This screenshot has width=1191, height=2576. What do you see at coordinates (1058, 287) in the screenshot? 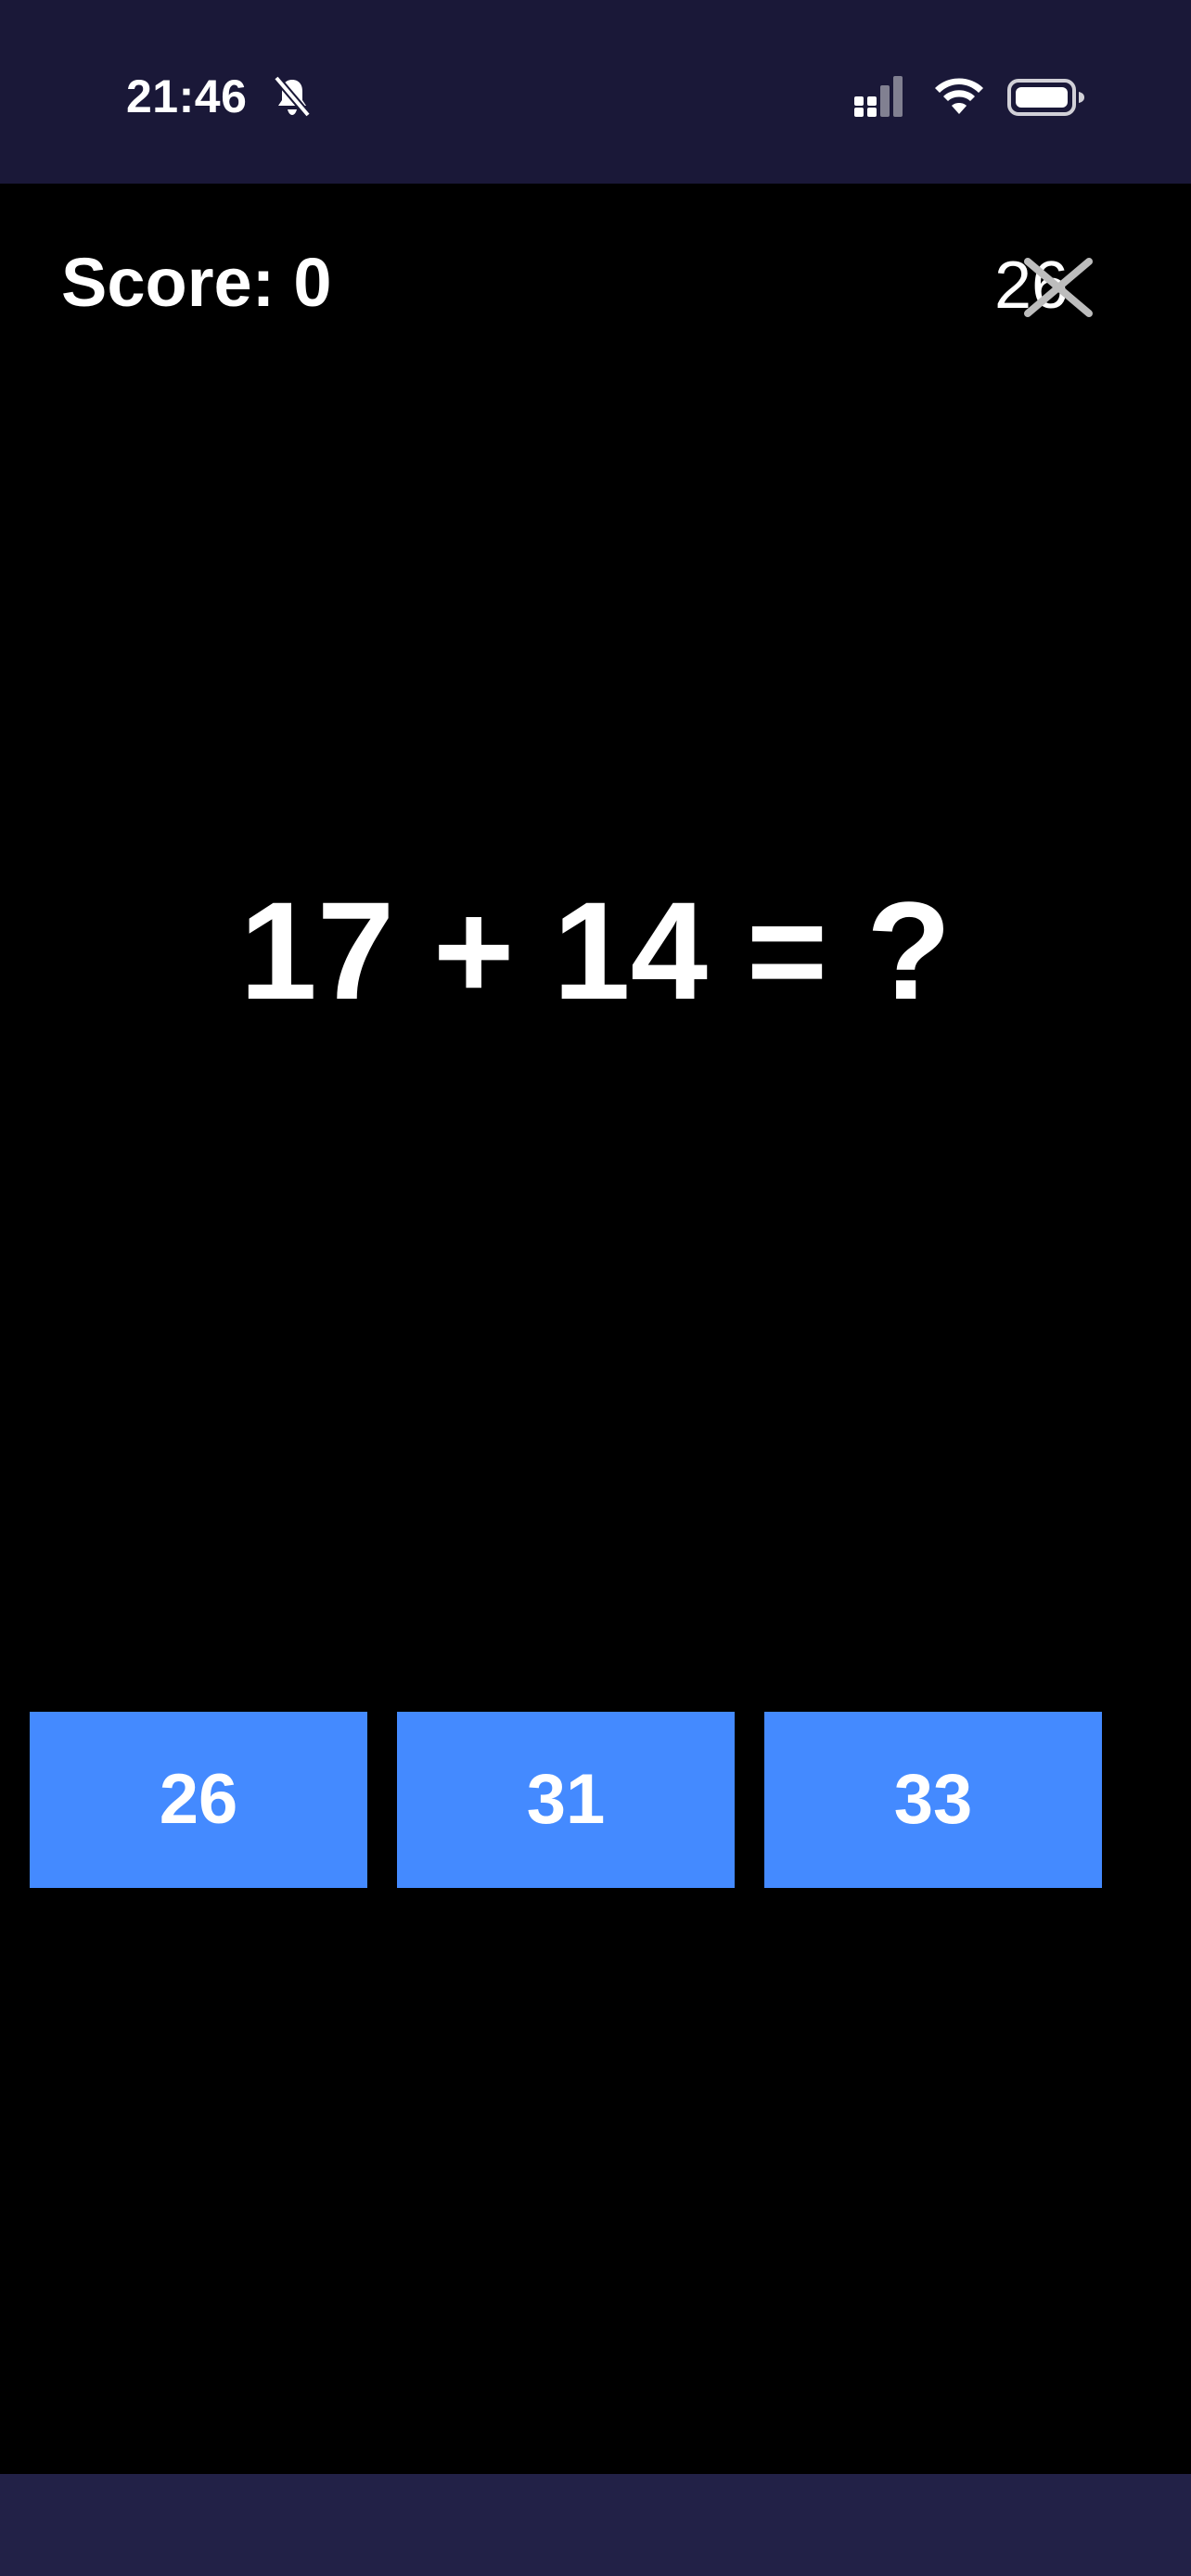
I see `close-icon` at bounding box center [1058, 287].